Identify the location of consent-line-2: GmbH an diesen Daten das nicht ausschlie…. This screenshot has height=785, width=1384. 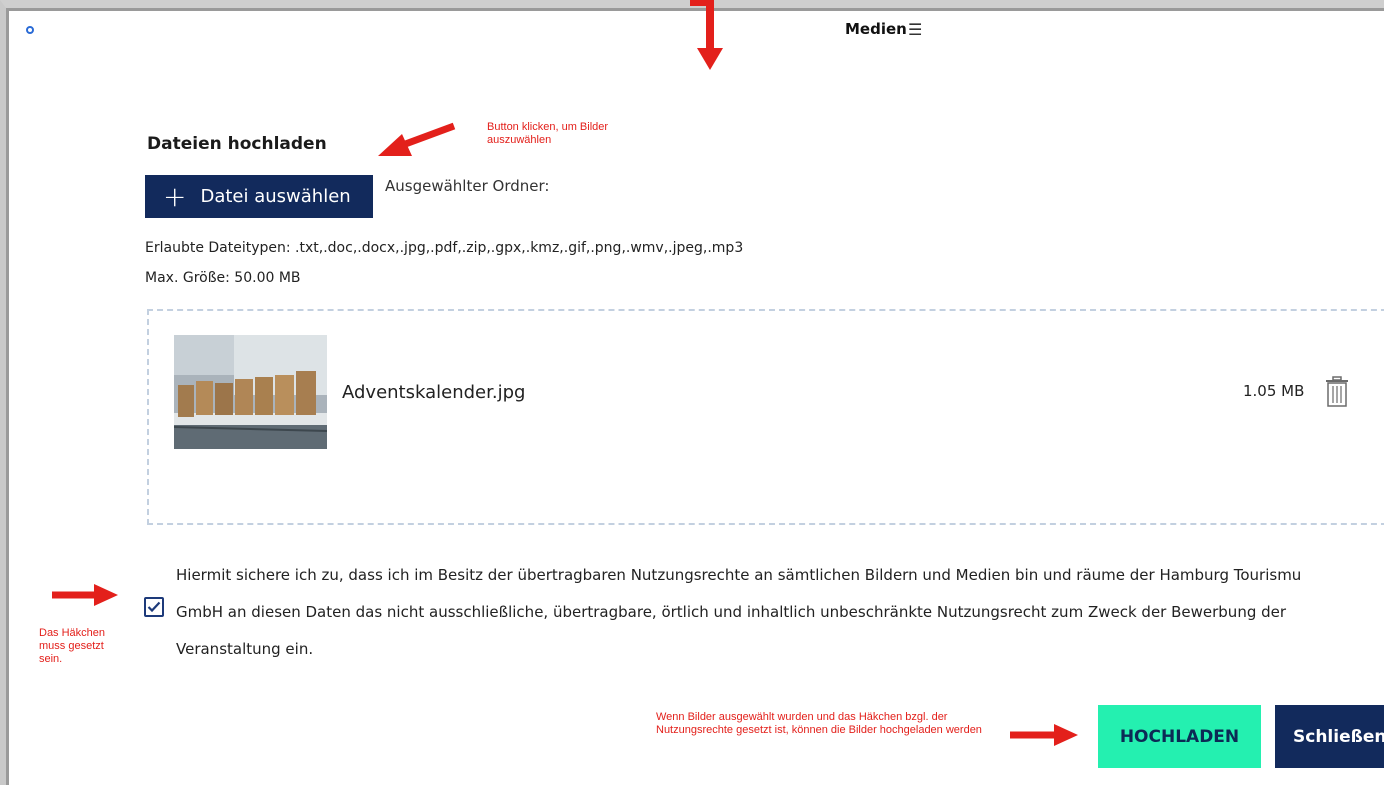
(731, 612).